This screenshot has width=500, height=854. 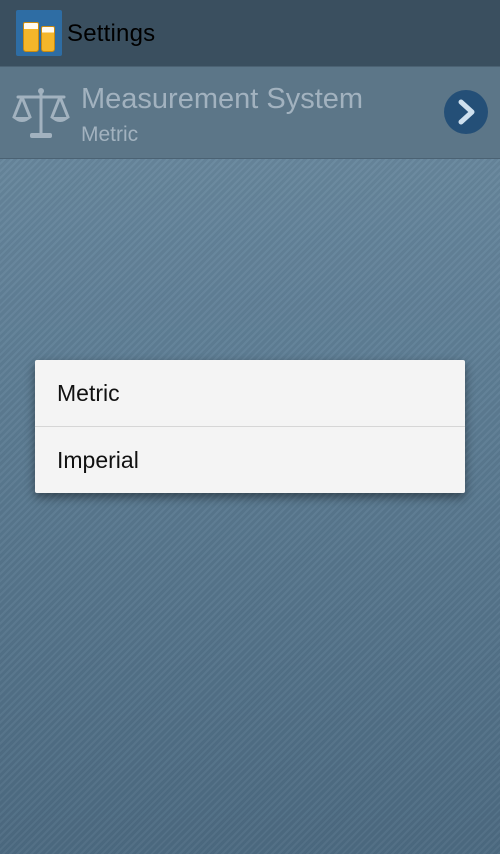 I want to click on option-imperial: Imperial, so click(x=250, y=460).